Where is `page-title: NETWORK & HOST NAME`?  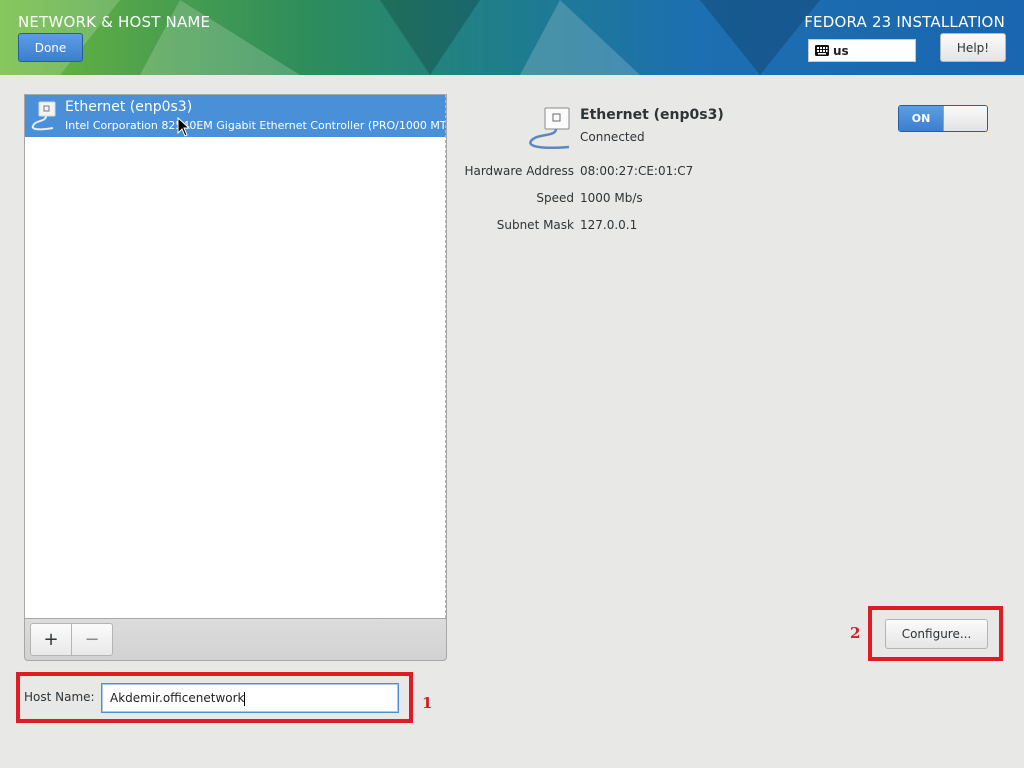 page-title: NETWORK & HOST NAME is located at coordinates (114, 22).